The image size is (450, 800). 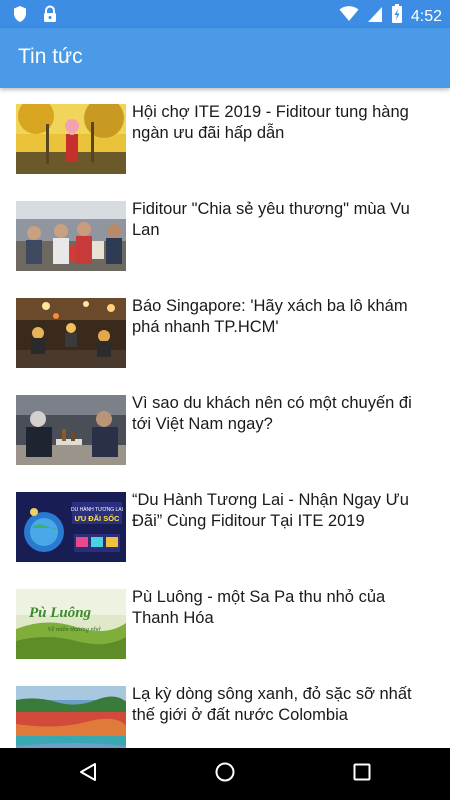 I want to click on puluong-title: Pù Luông, so click(x=60, y=613).